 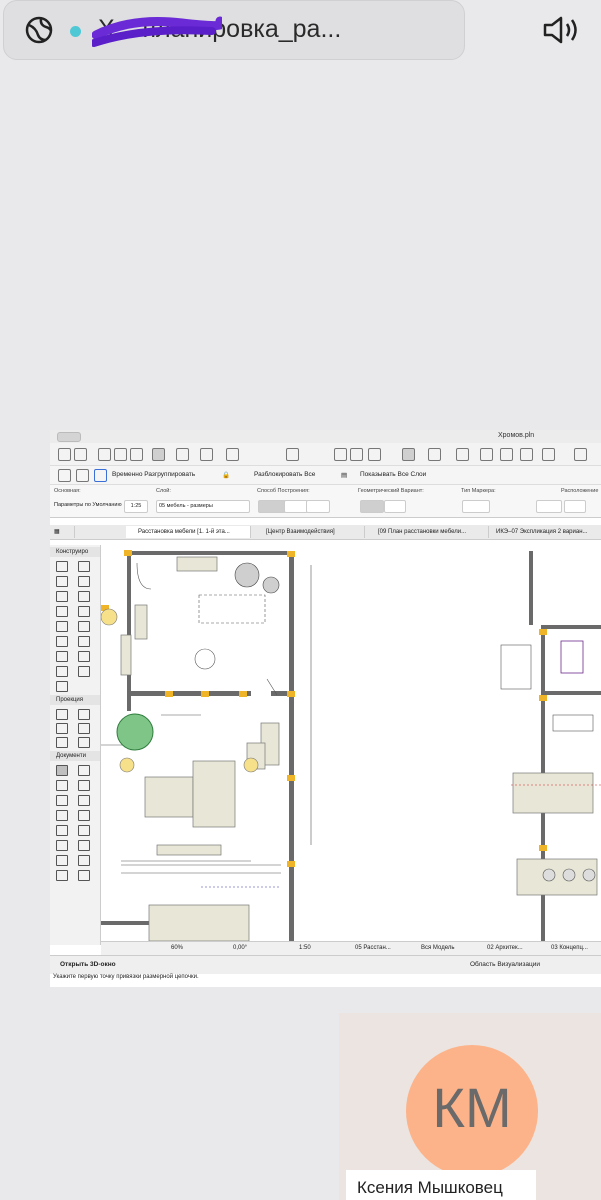 What do you see at coordinates (62, 800) in the screenshot?
I see `text-tool-icon` at bounding box center [62, 800].